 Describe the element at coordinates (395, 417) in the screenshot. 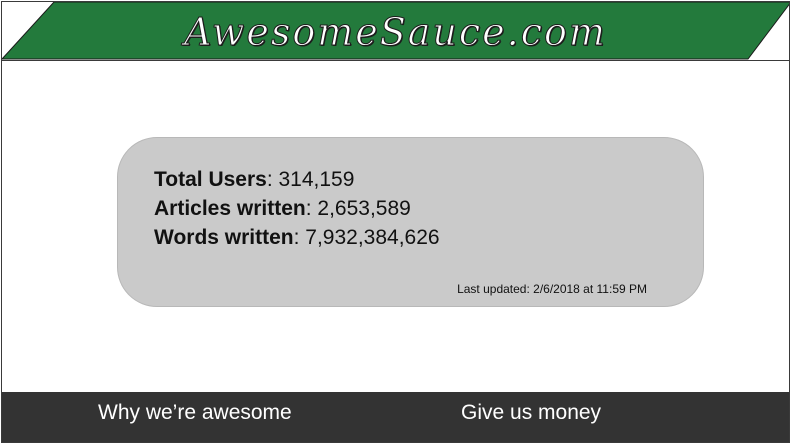

I see `site-footer: Why we’re awesome Give us money` at that location.